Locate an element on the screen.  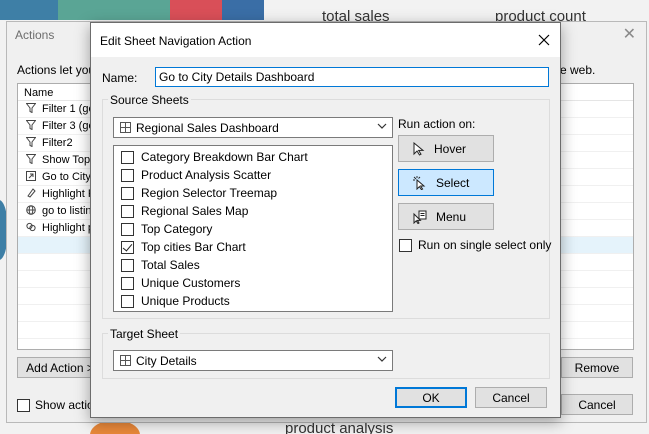
remove-button: Remove is located at coordinates (597, 367).